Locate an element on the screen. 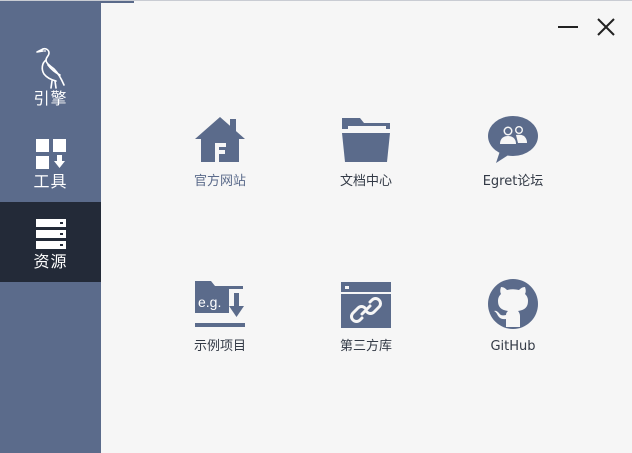 Image resolution: width=632 pixels, height=453 pixels. sidebar-item-resources: 资源 is located at coordinates (50, 242).